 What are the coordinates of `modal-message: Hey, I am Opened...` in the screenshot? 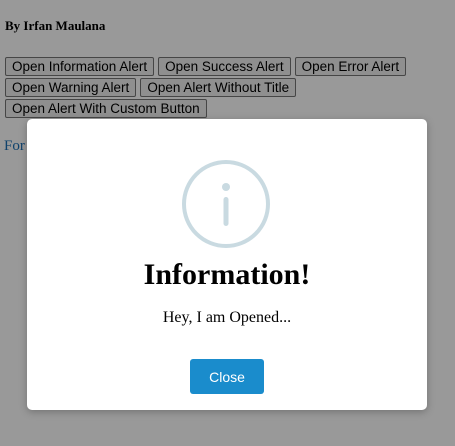 It's located at (227, 317).